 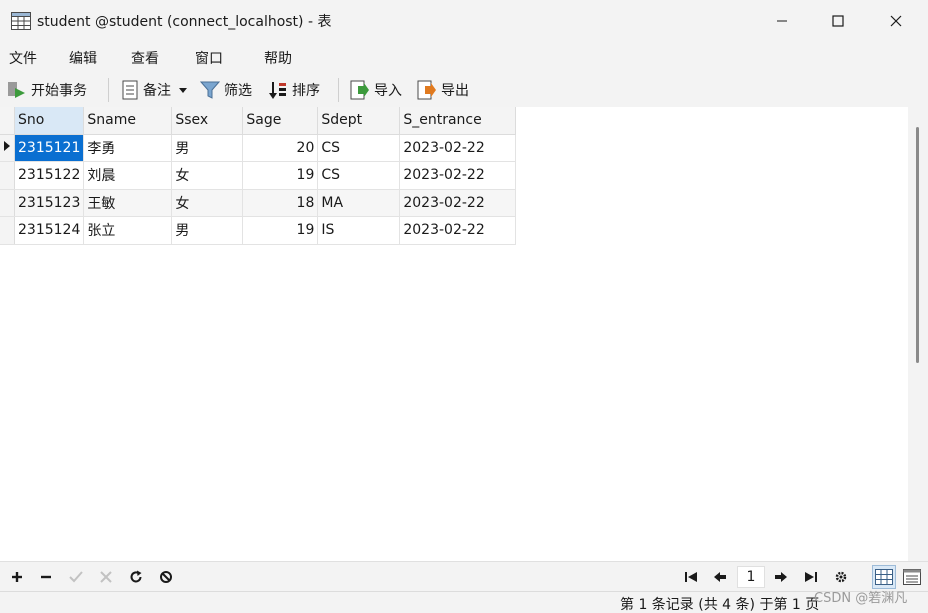 I want to click on menu-bar: 文件 编辑 查看 窗口 帮助, so click(x=464, y=57).